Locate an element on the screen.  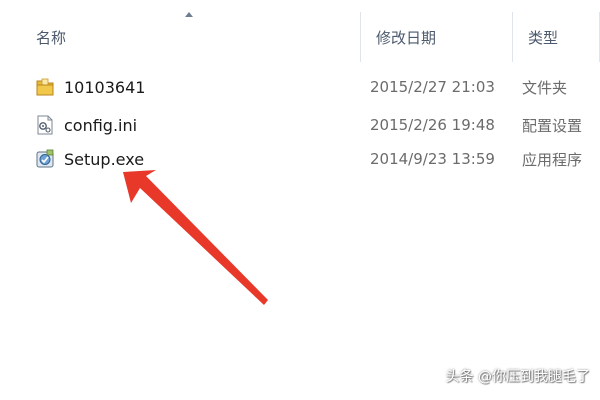
file-row-config: config.ini 2015/2/26 19:48 配置设置 is located at coordinates (310, 125).